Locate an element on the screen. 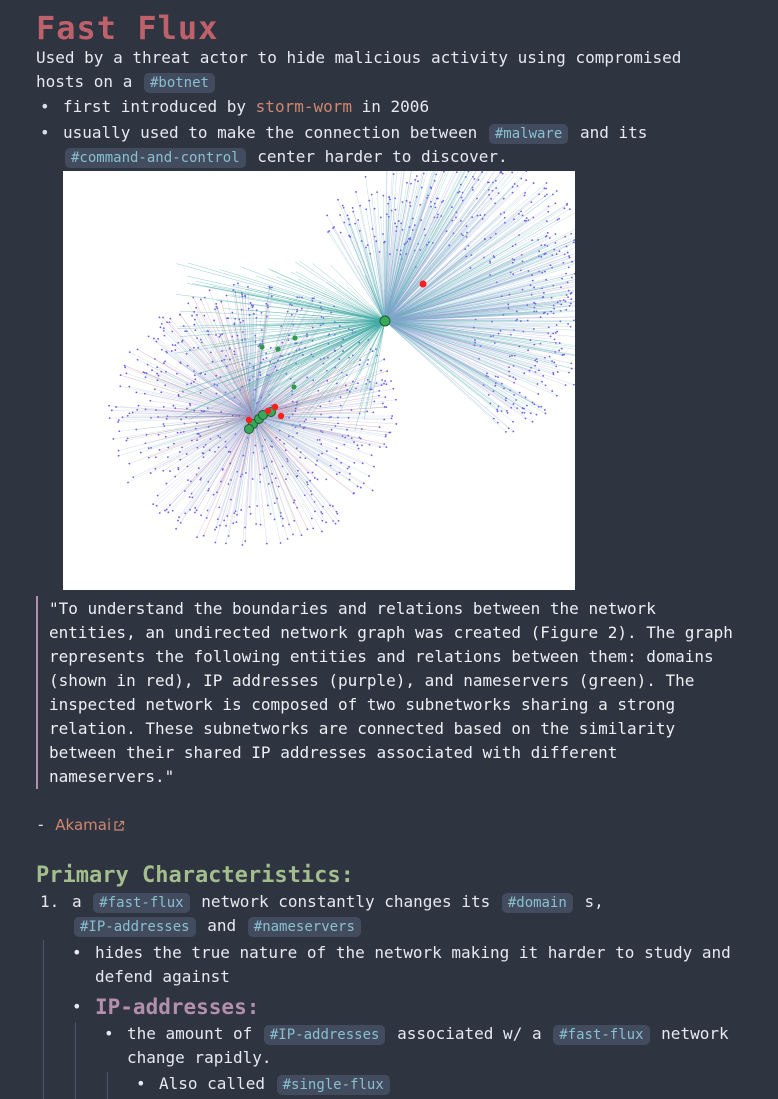 This screenshot has height=1099, width=778. indent-guide is located at coordinates (43, 1019).